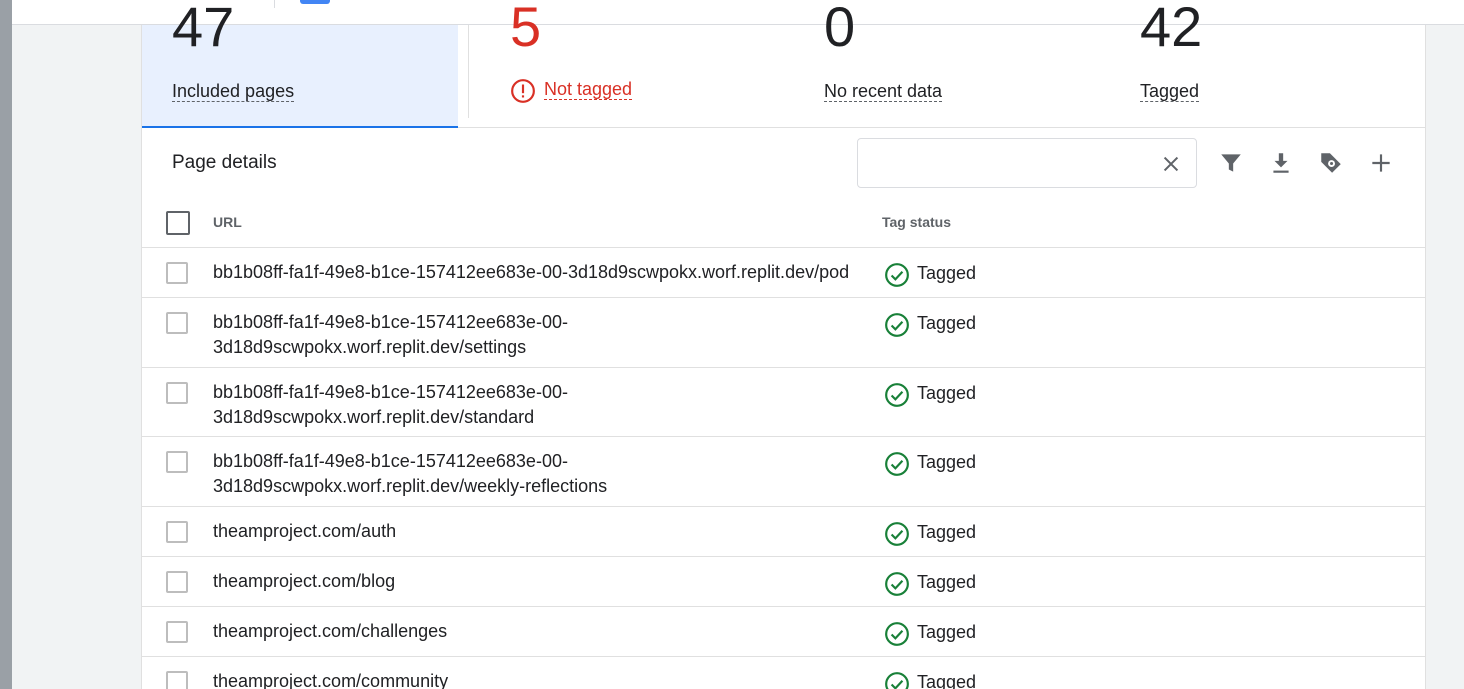 The image size is (1464, 689). What do you see at coordinates (6, 344) in the screenshot?
I see `left-scroll-strip` at bounding box center [6, 344].